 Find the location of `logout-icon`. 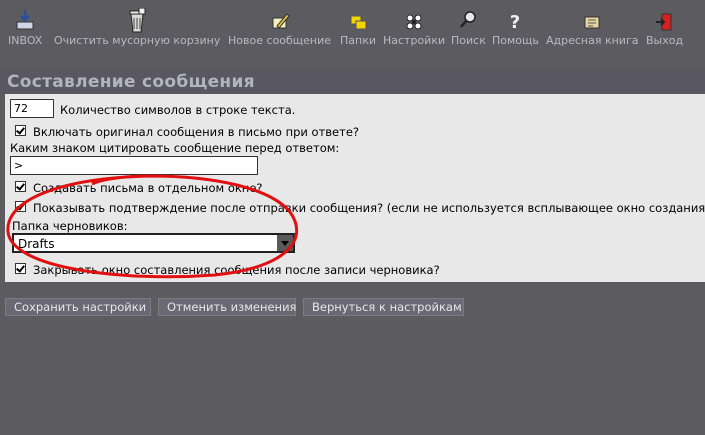

logout-icon is located at coordinates (664, 21).